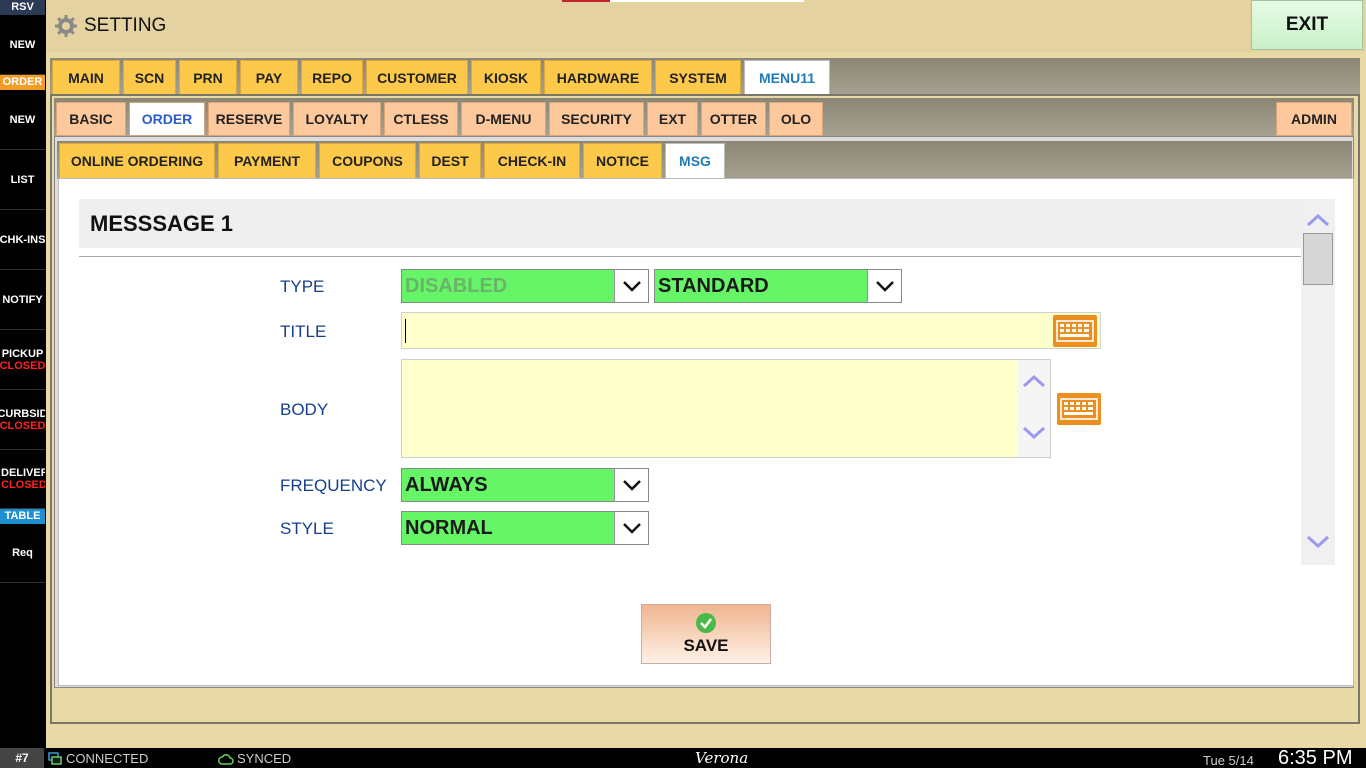  Describe the element at coordinates (107, 758) in the screenshot. I see `connection-status-text: CONNECTED` at that location.